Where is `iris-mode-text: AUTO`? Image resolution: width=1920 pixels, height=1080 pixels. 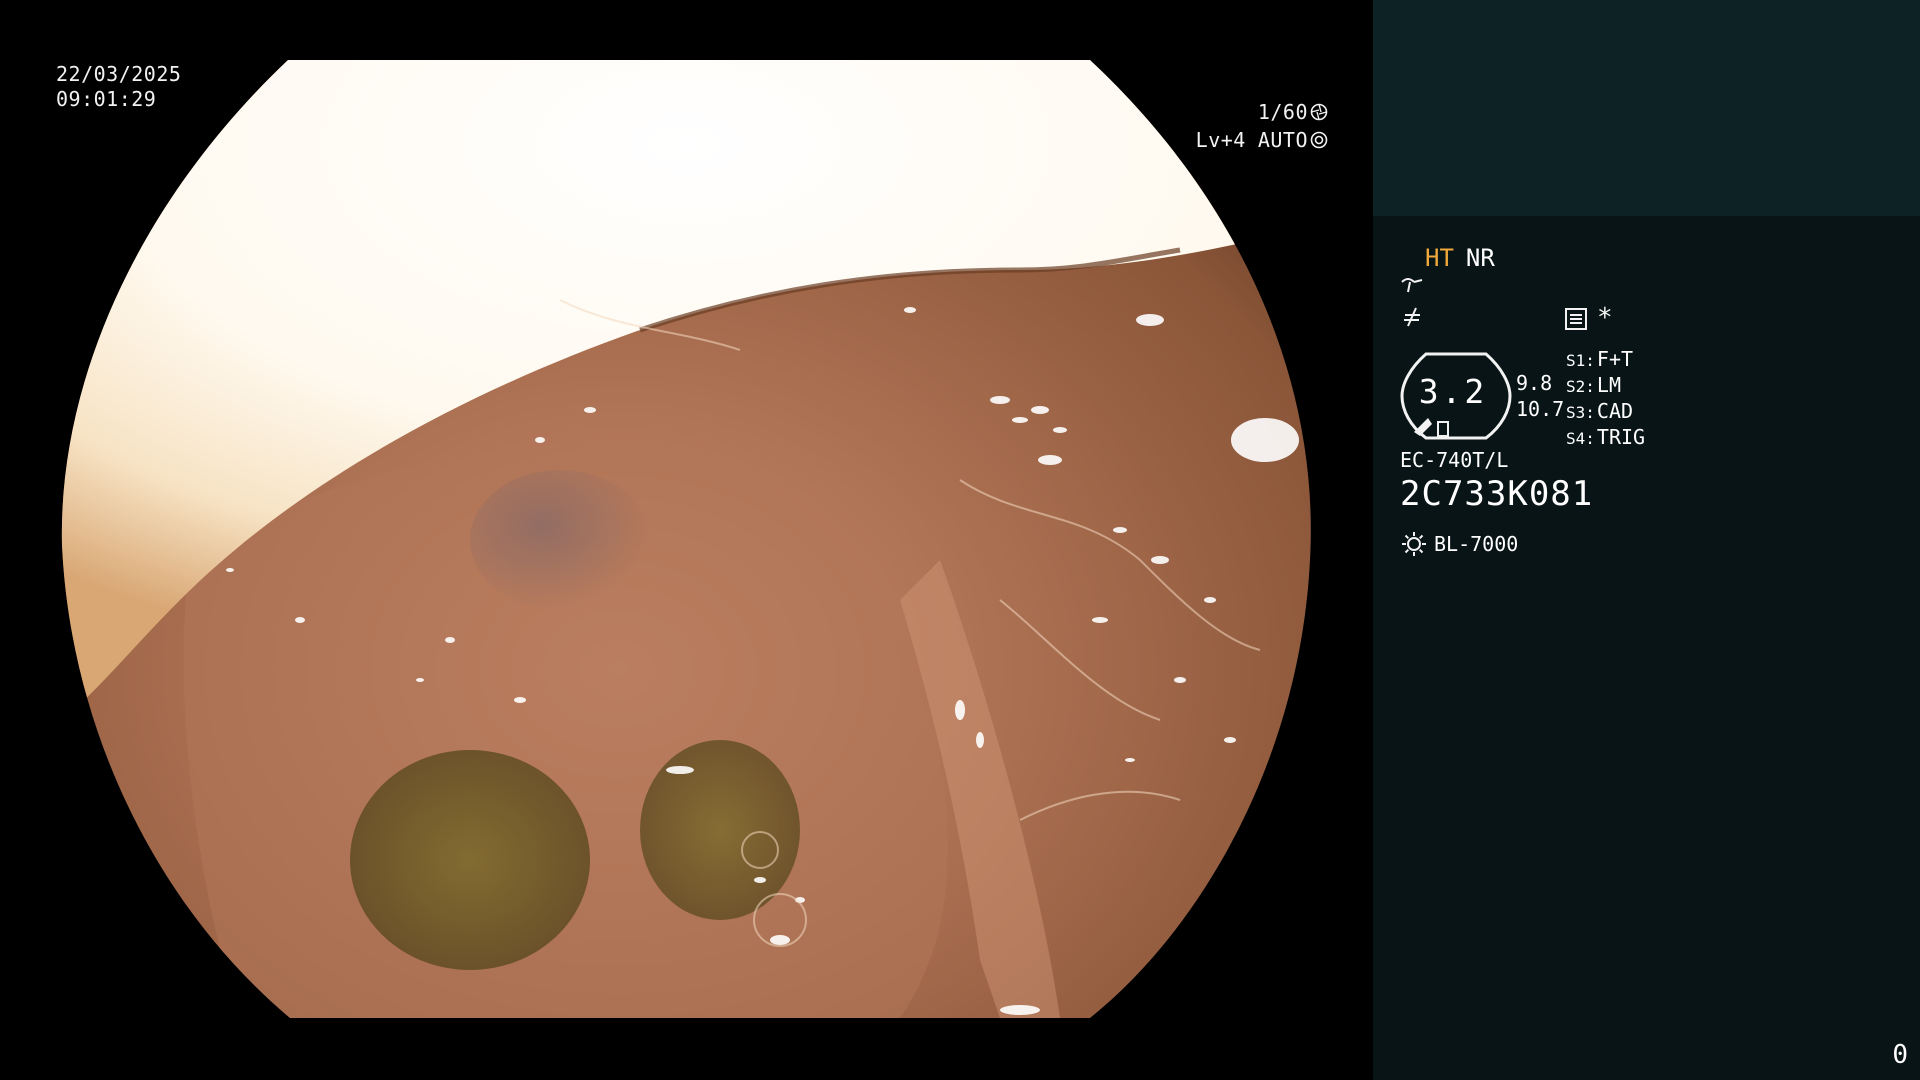 iris-mode-text: AUTO is located at coordinates (1282, 139).